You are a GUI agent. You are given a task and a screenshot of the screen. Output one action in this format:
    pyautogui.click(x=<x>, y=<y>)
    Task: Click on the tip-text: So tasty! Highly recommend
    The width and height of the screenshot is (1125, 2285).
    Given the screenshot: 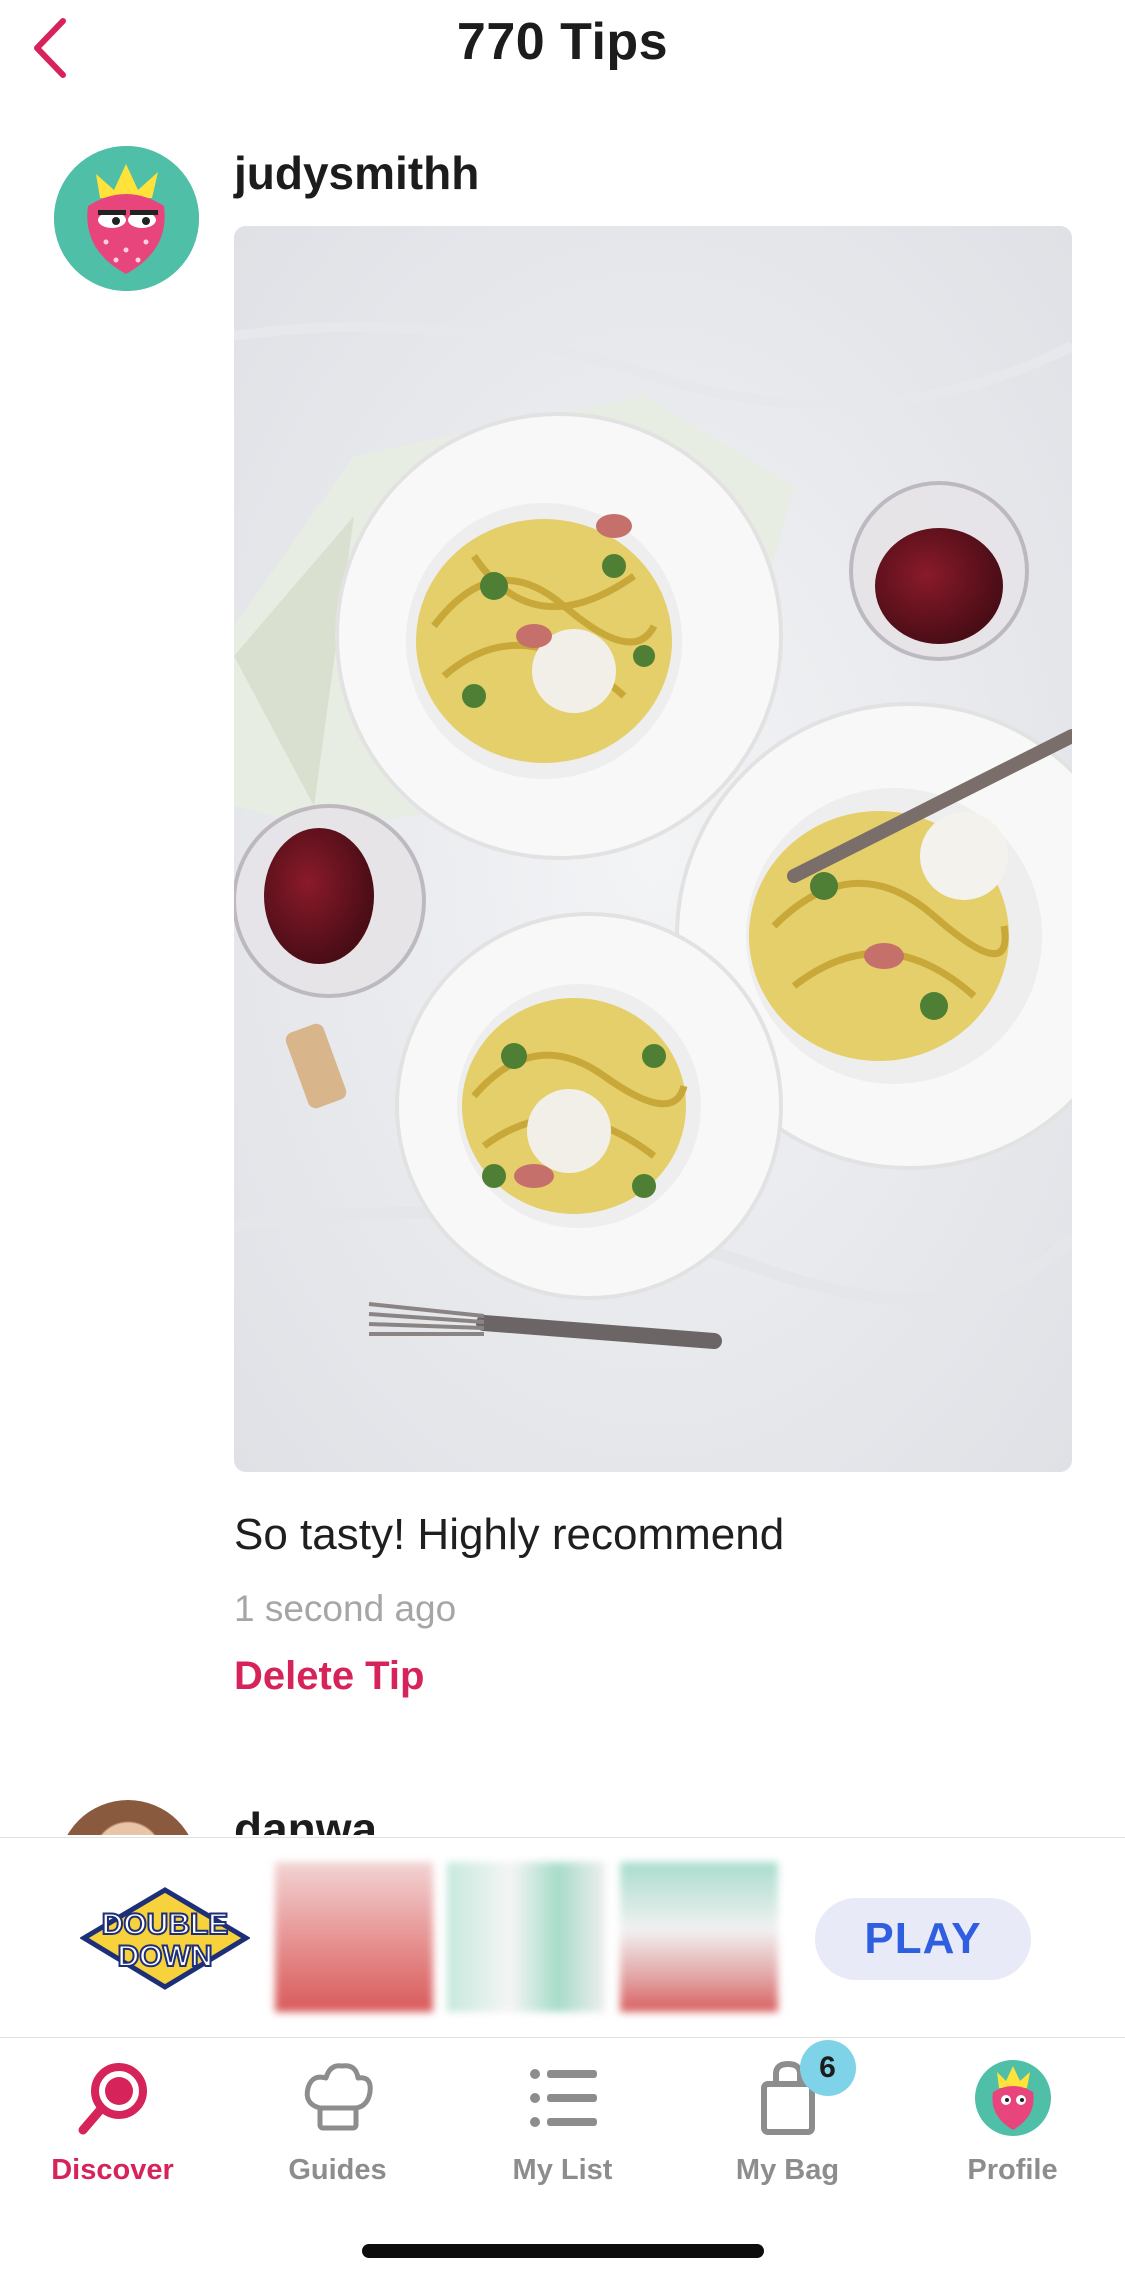 What is the action you would take?
    pyautogui.click(x=509, y=1534)
    